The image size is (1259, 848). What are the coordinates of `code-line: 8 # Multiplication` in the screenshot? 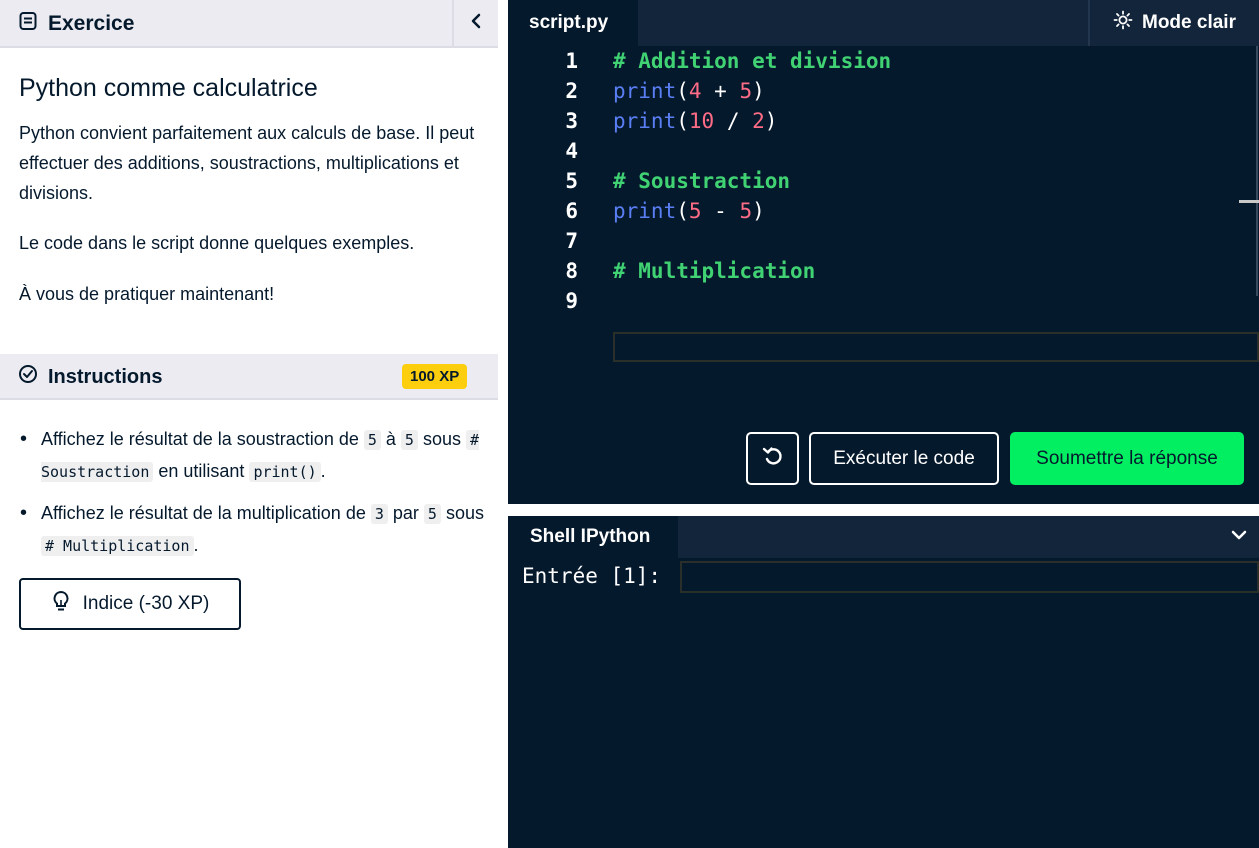 It's located at (883, 271).